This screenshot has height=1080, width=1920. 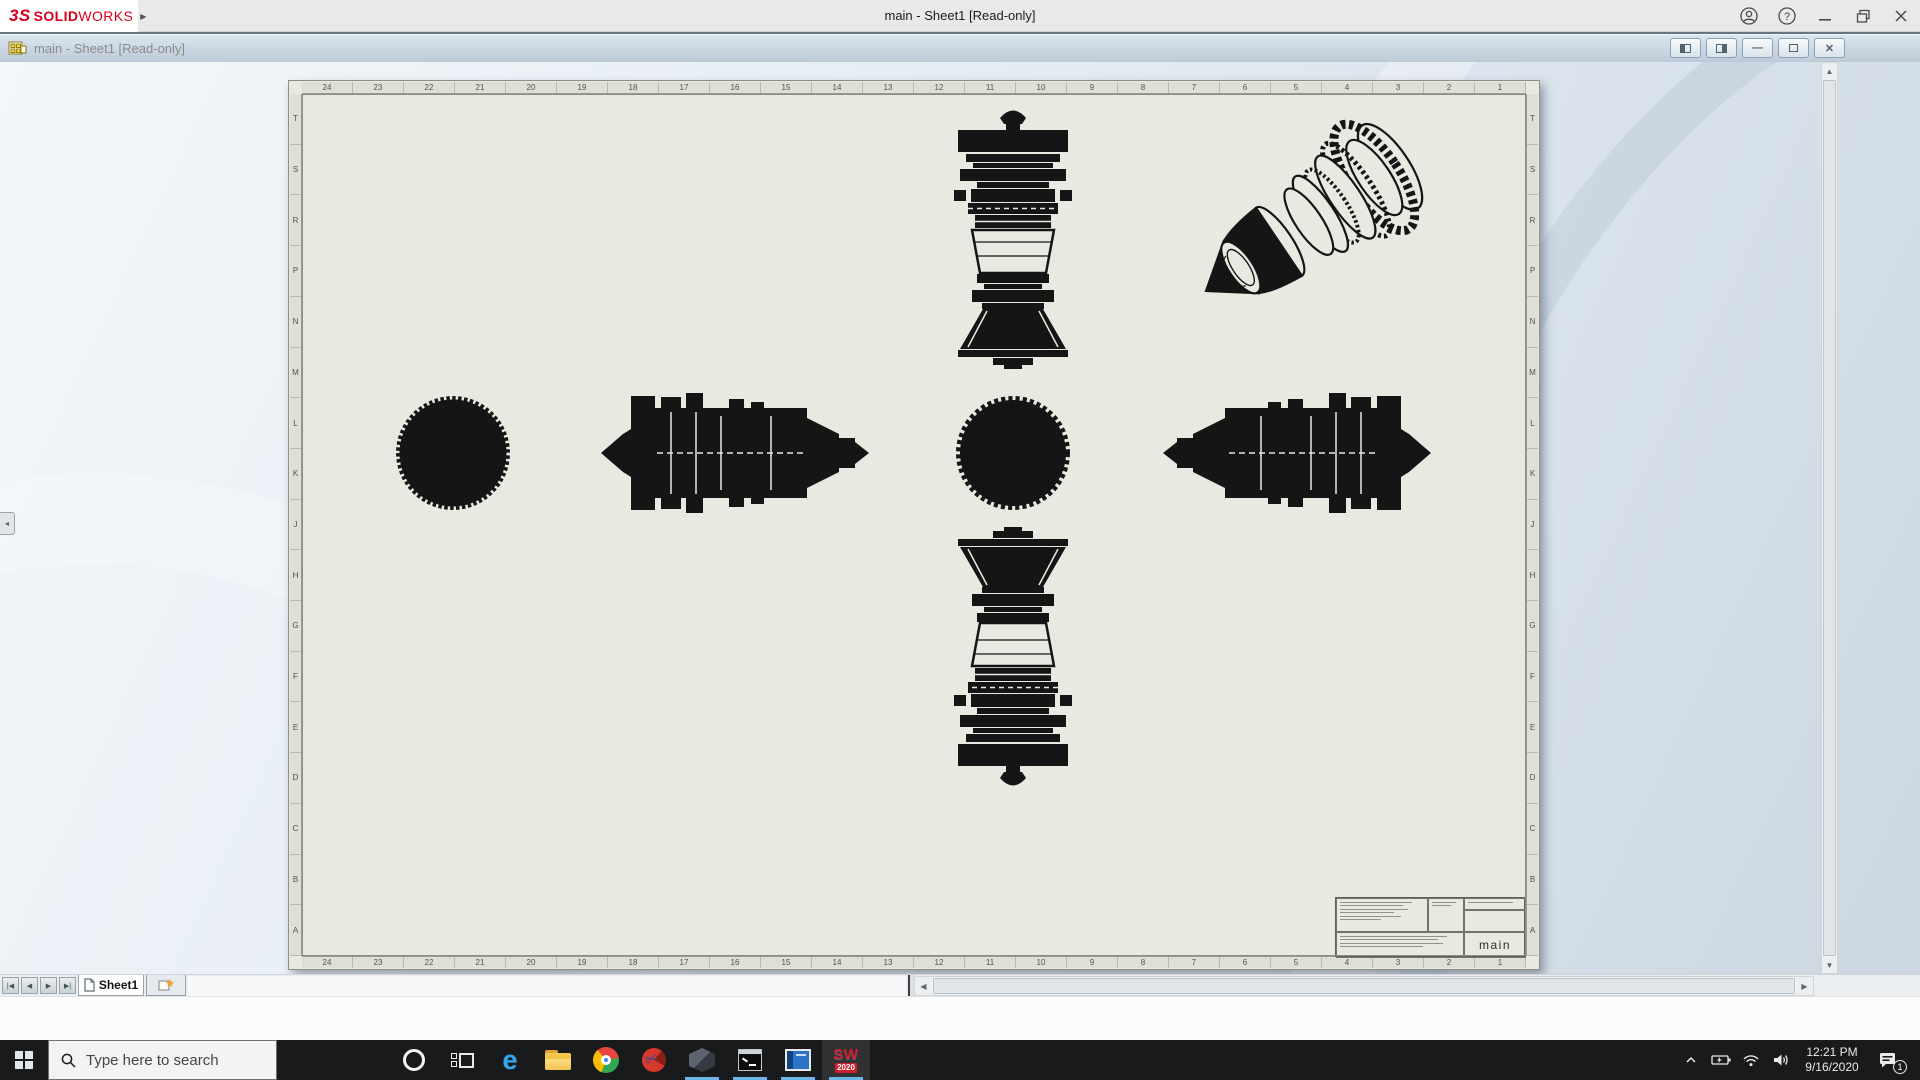 I want to click on doc-restore-button, so click(x=1793, y=48).